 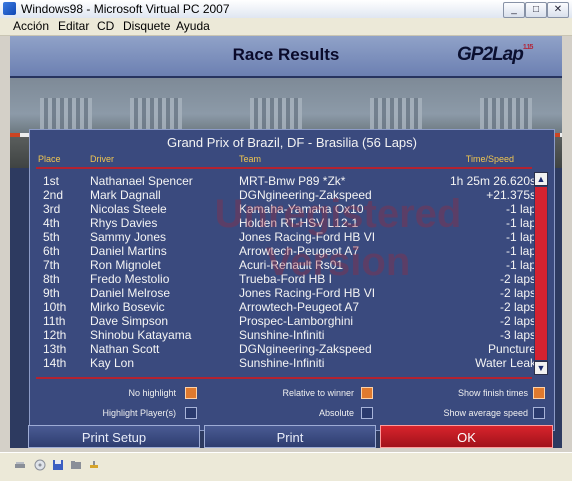 I want to click on result-driver: Daniel Melrose, so click(x=130, y=293).